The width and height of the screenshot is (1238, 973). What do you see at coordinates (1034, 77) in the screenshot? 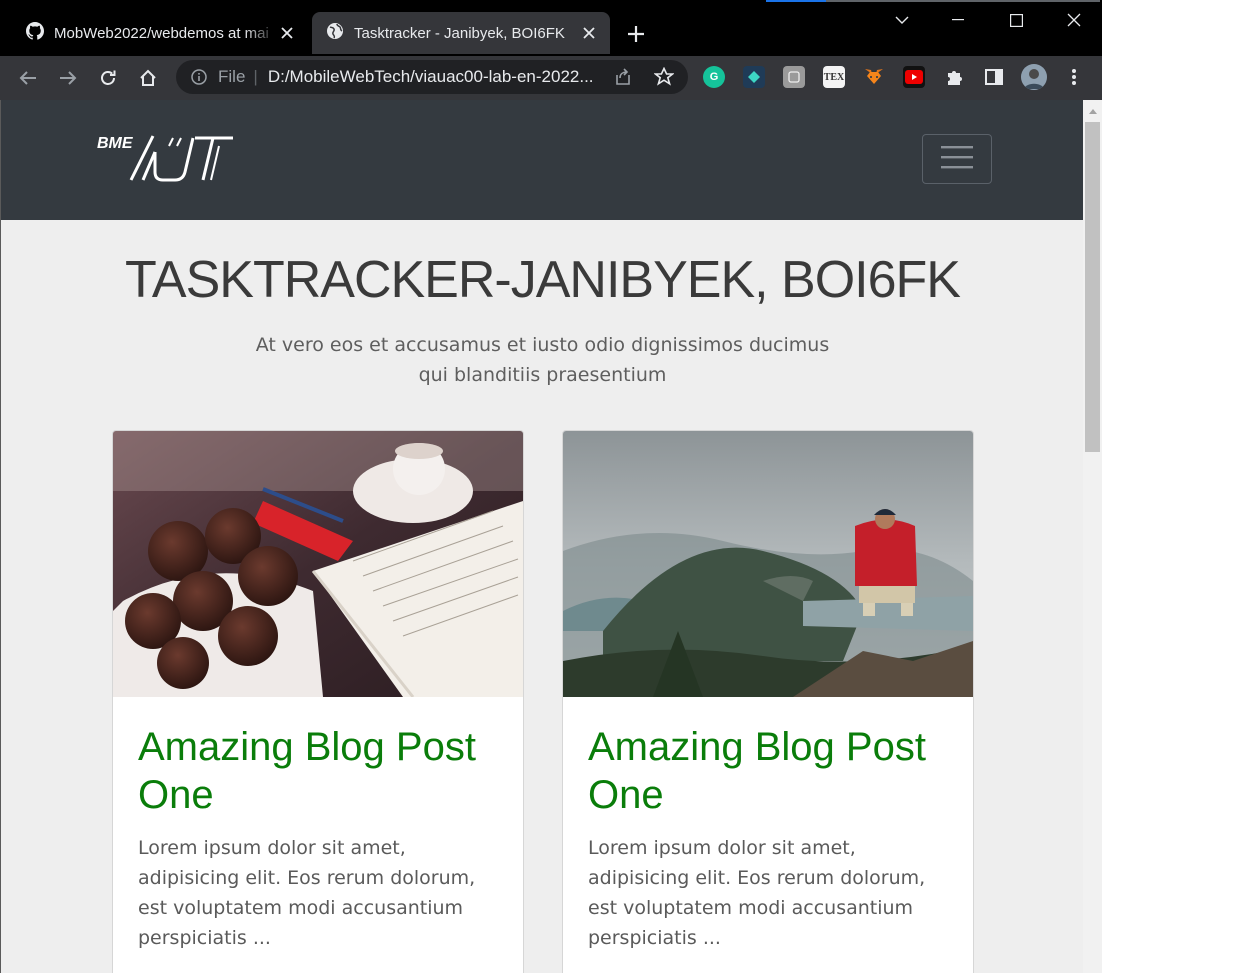
I see `profile-avatar` at bounding box center [1034, 77].